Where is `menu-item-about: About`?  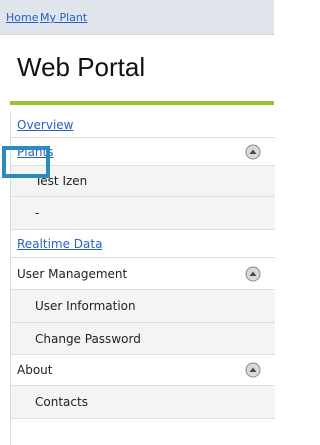 menu-item-about: About is located at coordinates (143, 370).